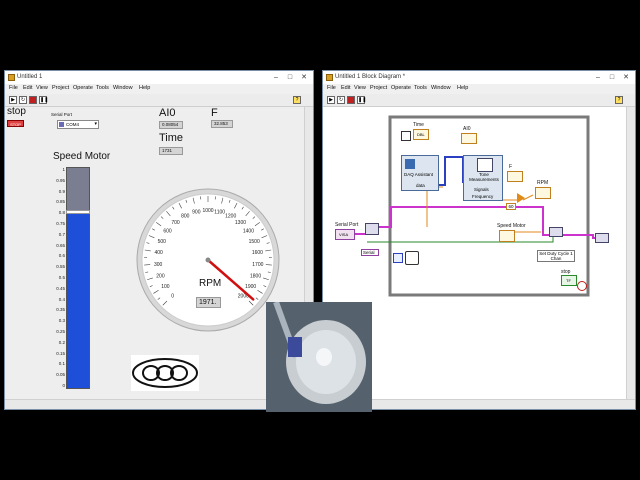  I want to click on daq-assistant-node: DAQ Assistant data, so click(420, 173).